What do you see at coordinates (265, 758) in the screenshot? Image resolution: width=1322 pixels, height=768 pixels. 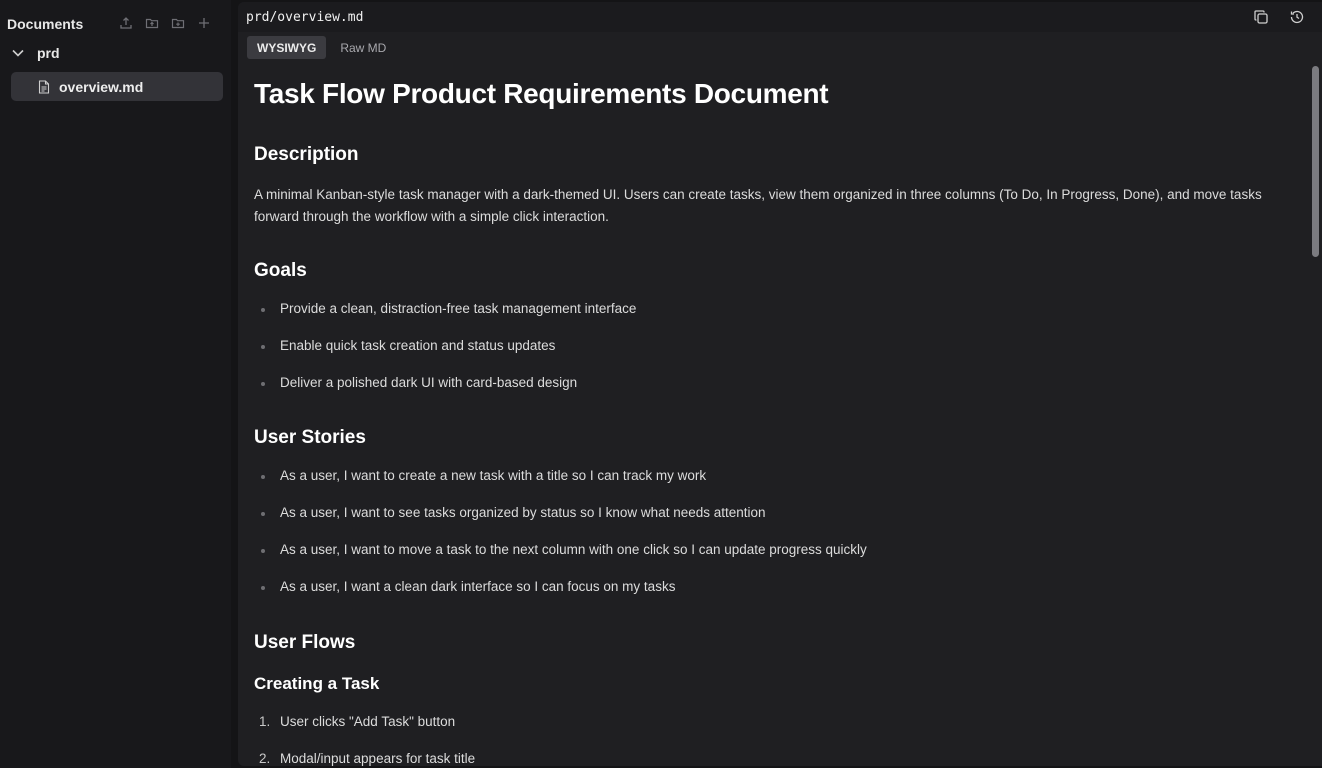 I see `list-number: 2.` at bounding box center [265, 758].